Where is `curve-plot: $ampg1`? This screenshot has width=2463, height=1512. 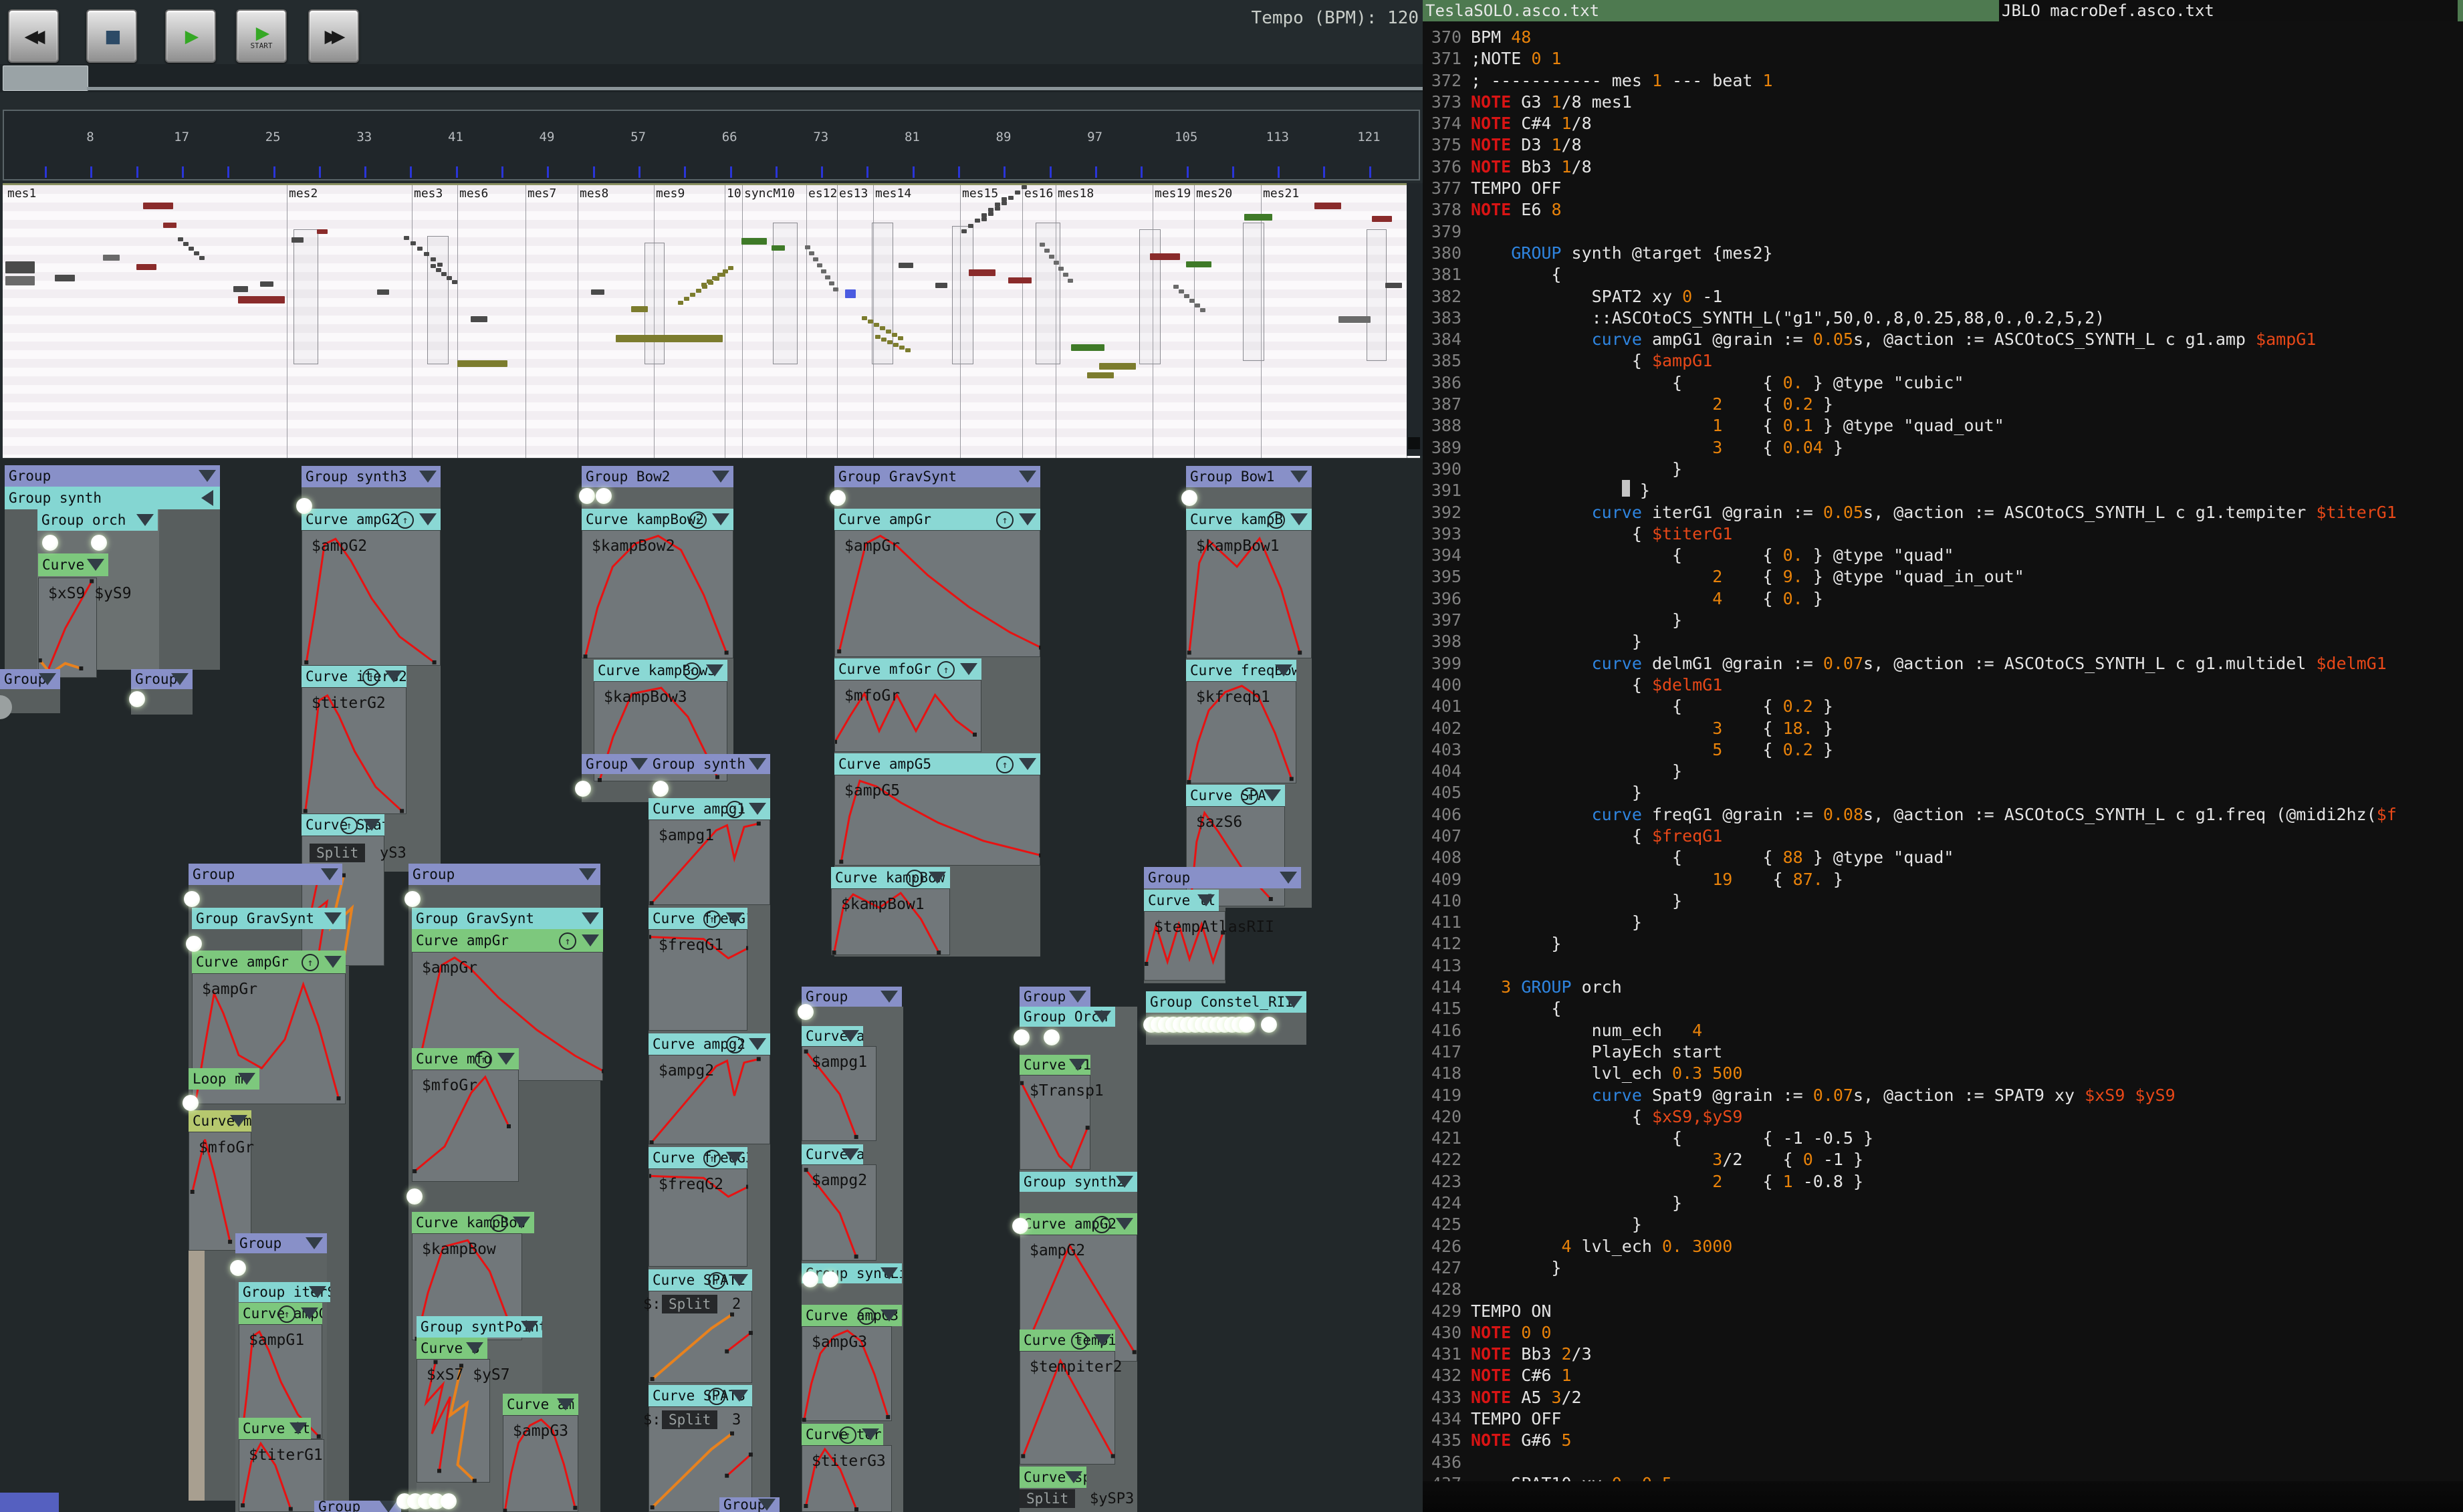
curve-plot: $ampg1 is located at coordinates (709, 863).